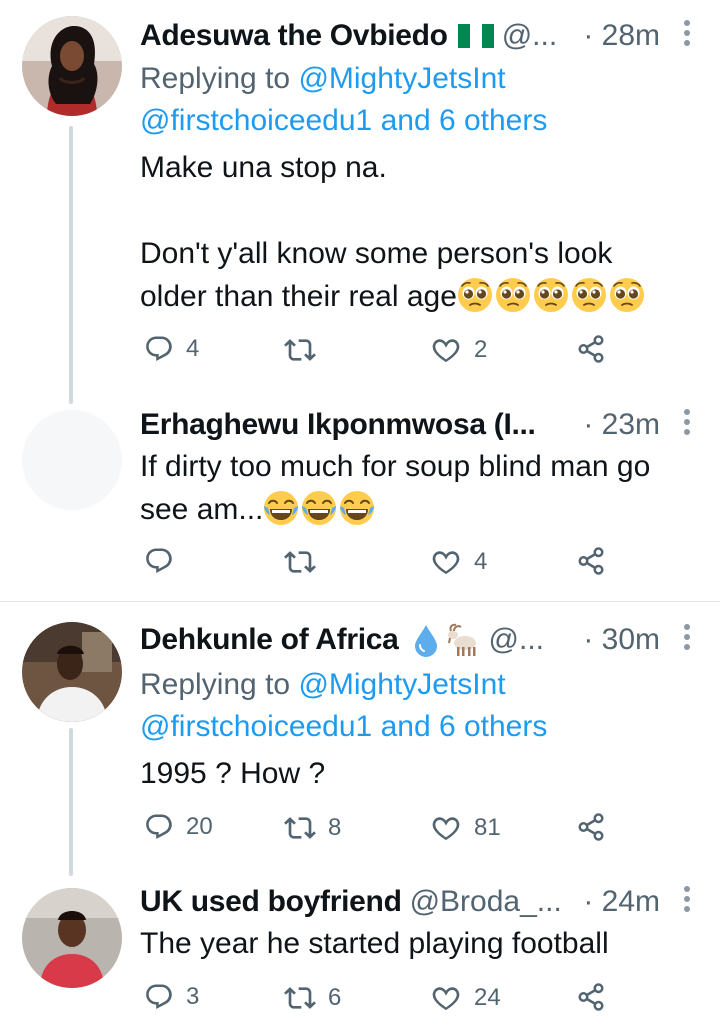 Image resolution: width=720 pixels, height=1028 pixels. Describe the element at coordinates (415, 773) in the screenshot. I see `tweet-text: 1995 ? How ?` at that location.